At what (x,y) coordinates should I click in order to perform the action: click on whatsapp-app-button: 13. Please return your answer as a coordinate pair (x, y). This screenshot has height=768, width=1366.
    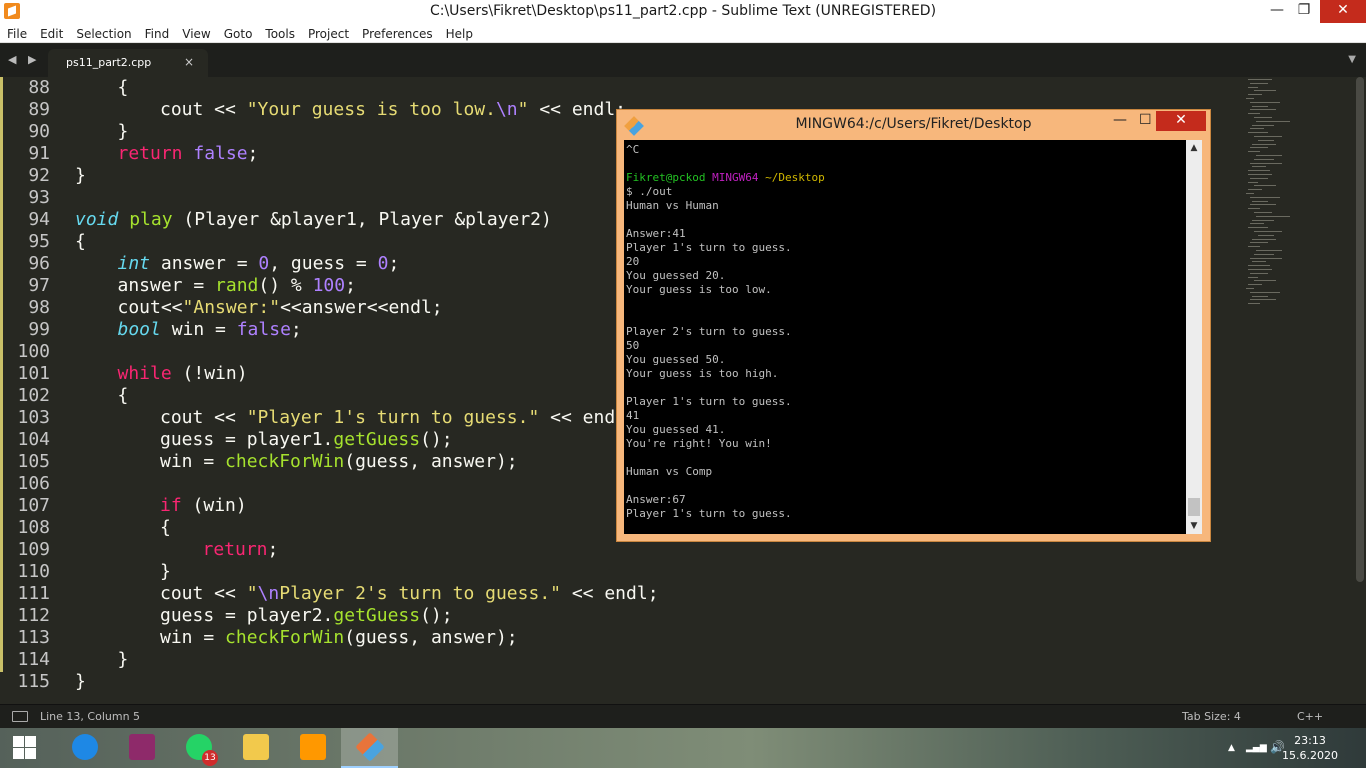
    Looking at the image, I should click on (198, 748).